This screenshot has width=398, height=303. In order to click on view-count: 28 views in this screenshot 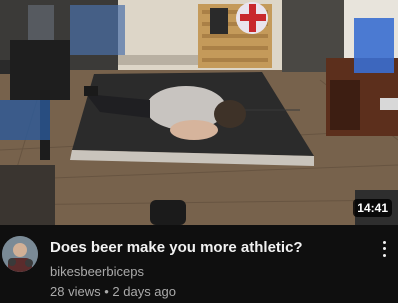, I will do `click(75, 291)`.